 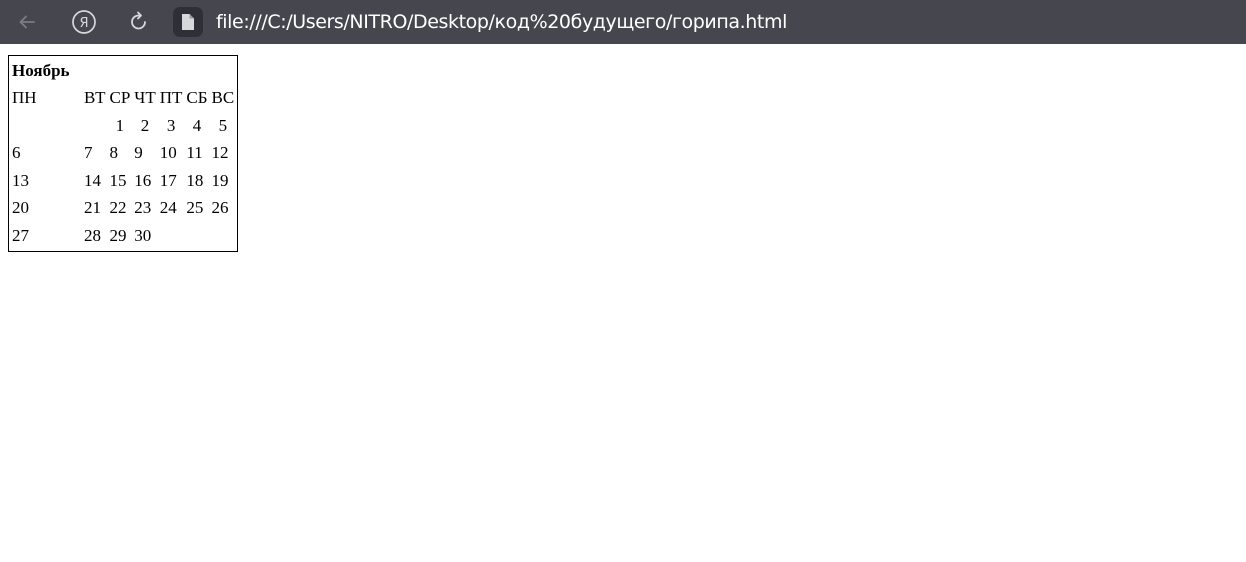 I want to click on week-row: 6 7 8 9 10 11 12, so click(x=123, y=154).